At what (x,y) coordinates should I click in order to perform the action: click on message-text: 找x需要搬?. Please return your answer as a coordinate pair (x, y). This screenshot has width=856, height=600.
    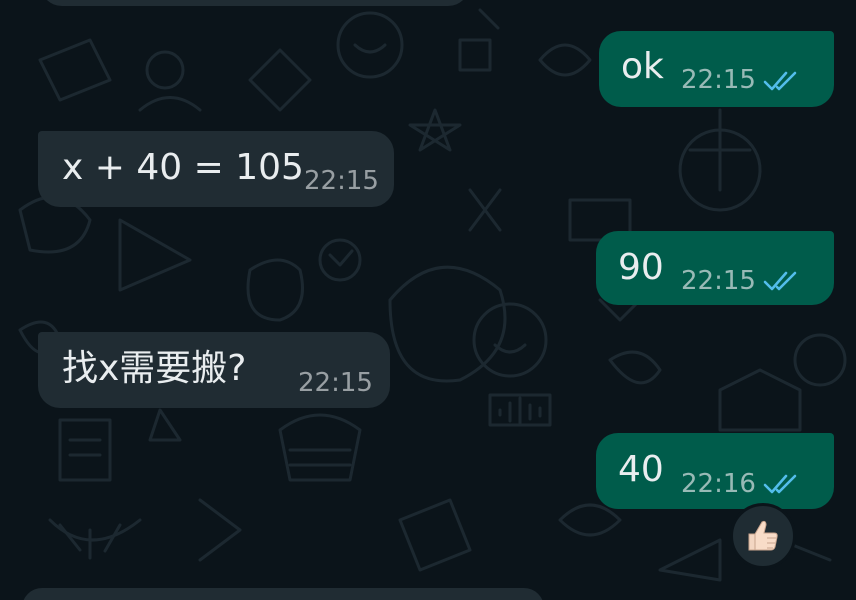
    Looking at the image, I should click on (154, 368).